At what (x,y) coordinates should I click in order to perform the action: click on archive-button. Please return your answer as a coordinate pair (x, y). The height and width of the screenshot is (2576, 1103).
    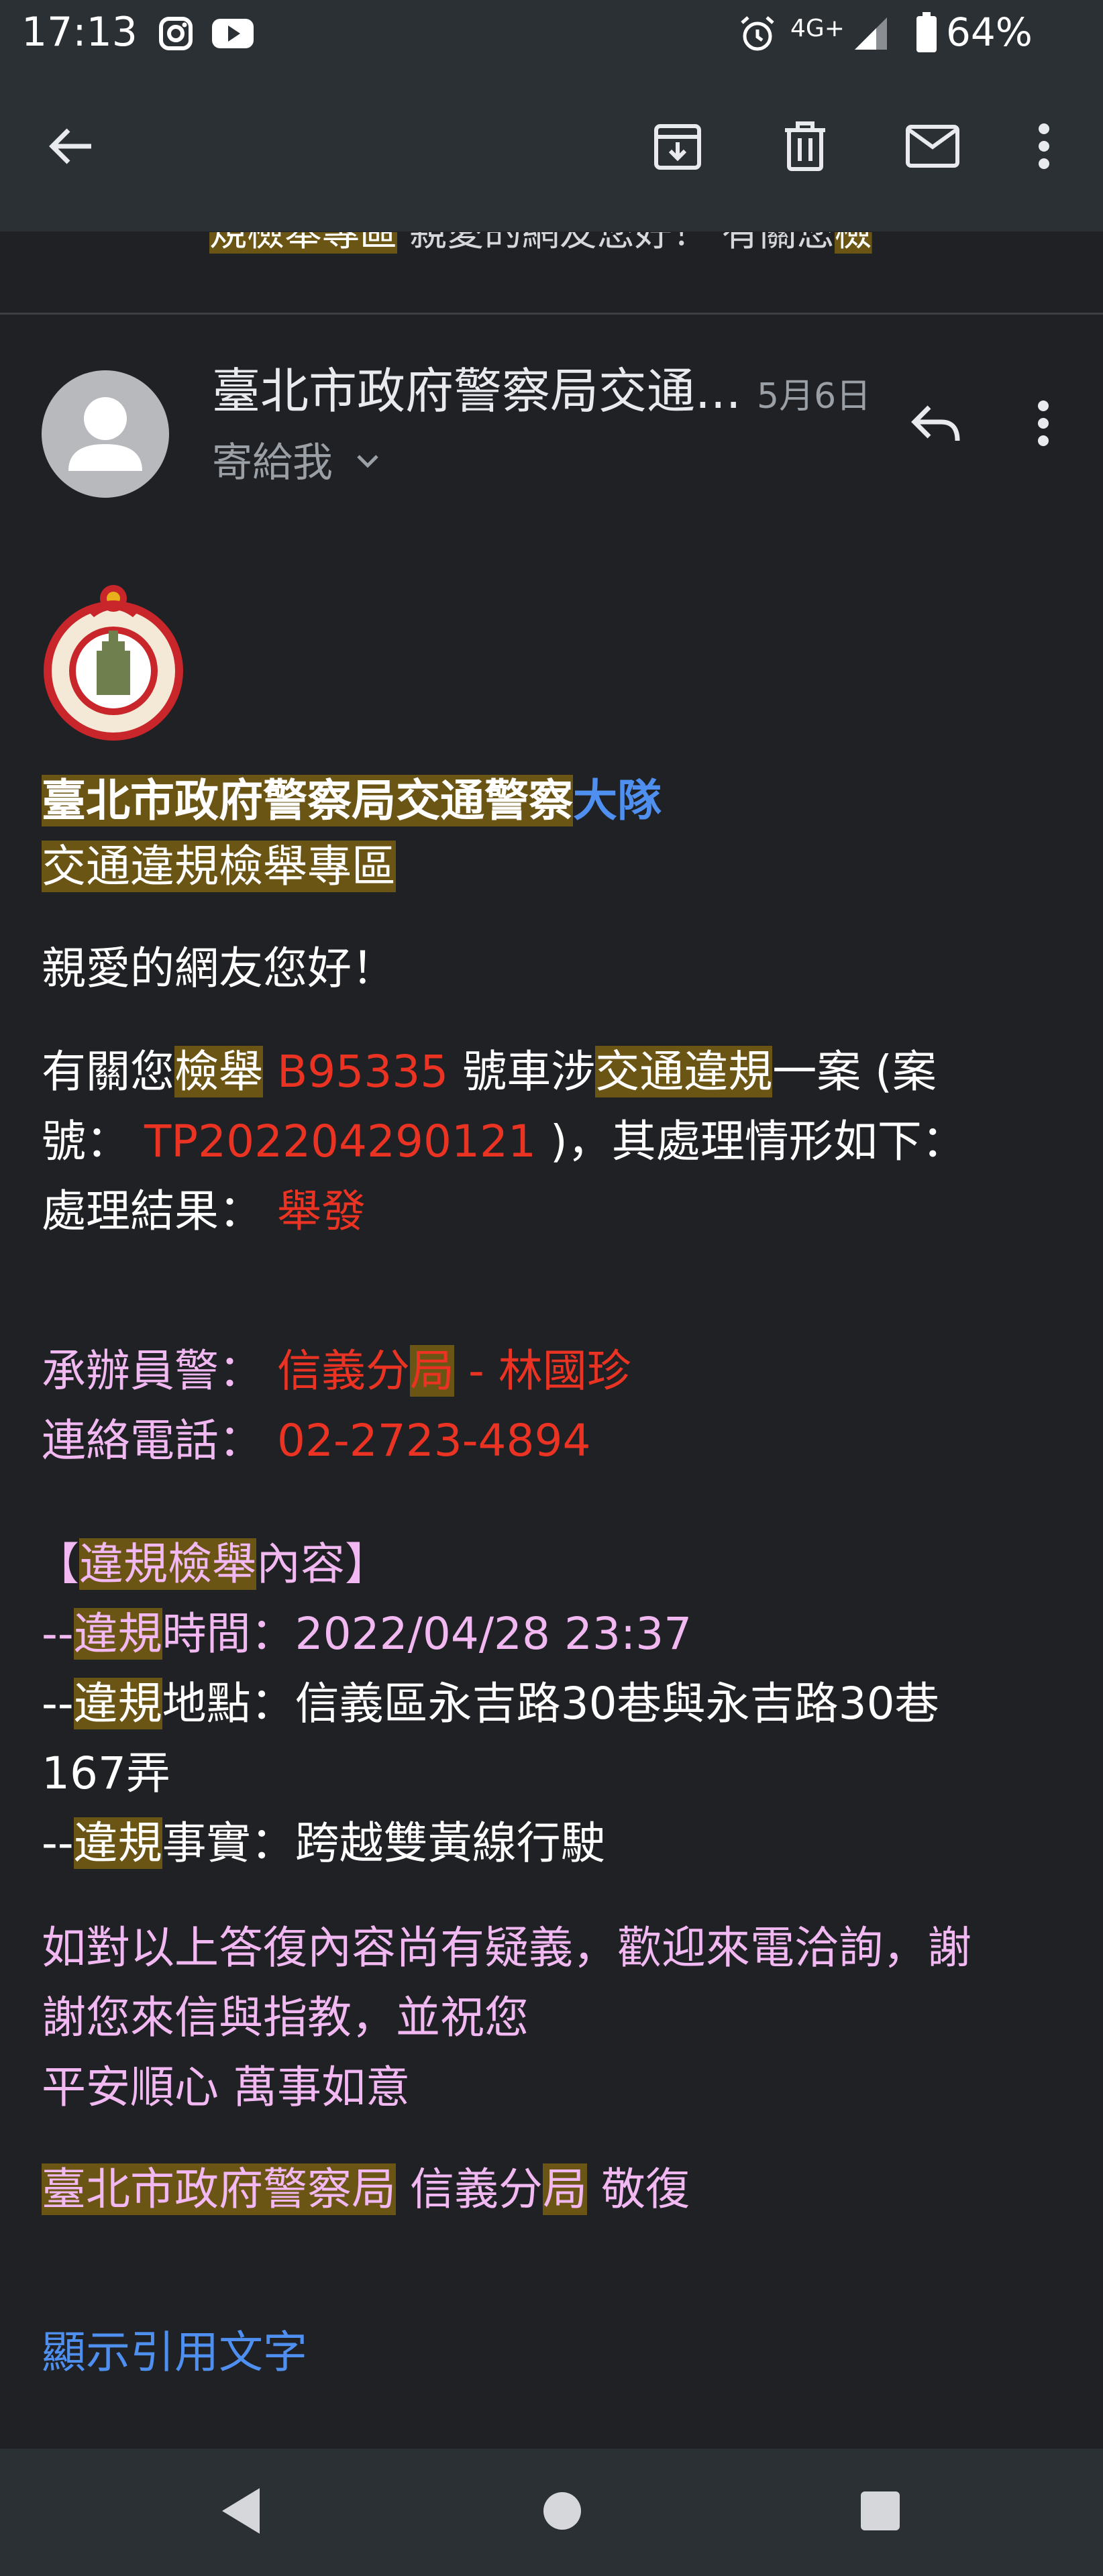
    Looking at the image, I should click on (677, 147).